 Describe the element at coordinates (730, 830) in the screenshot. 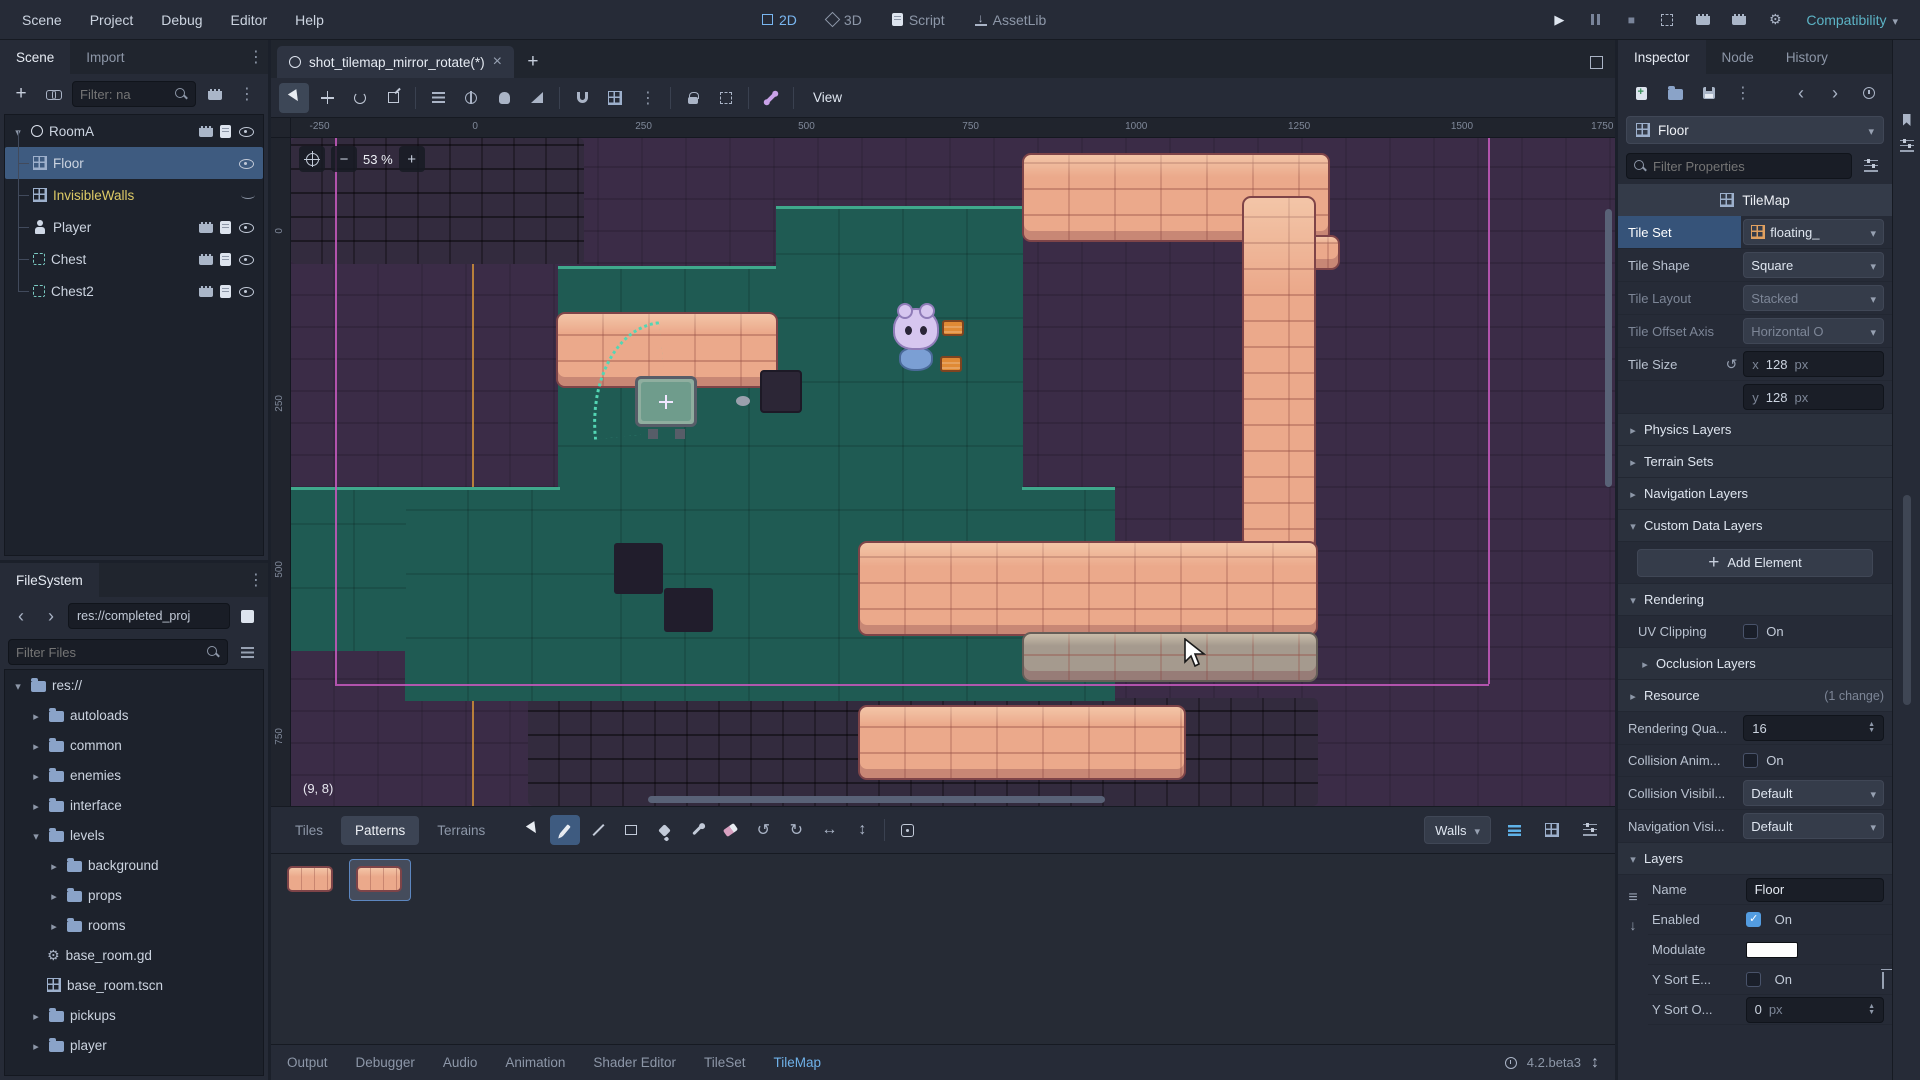

I see `eraser-tool-button` at that location.